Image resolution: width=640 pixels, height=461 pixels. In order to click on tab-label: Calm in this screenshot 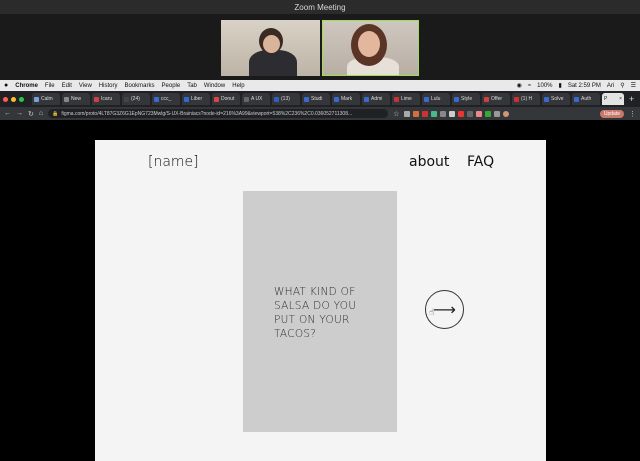, I will do `click(47, 99)`.